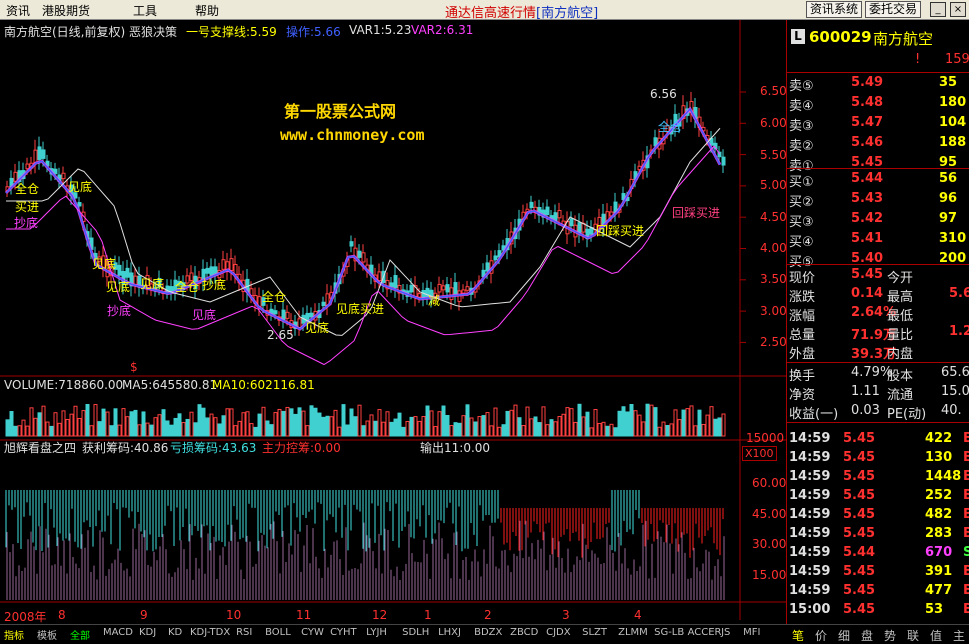 Image resolution: width=969 pixels, height=644 pixels. I want to click on menu-item-help: 帮助, so click(207, 10).